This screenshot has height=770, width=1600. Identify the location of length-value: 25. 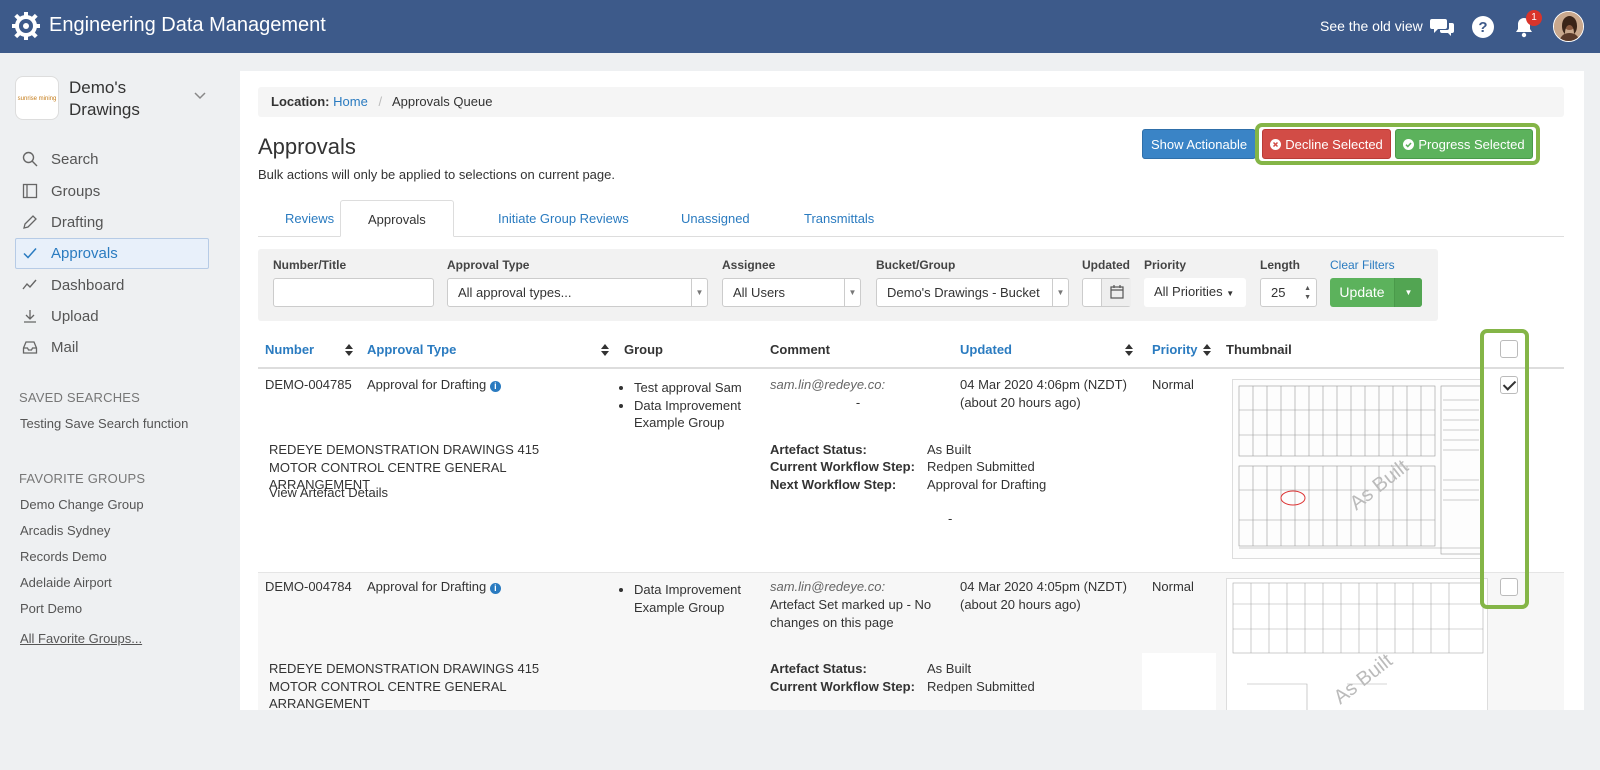
(1278, 292).